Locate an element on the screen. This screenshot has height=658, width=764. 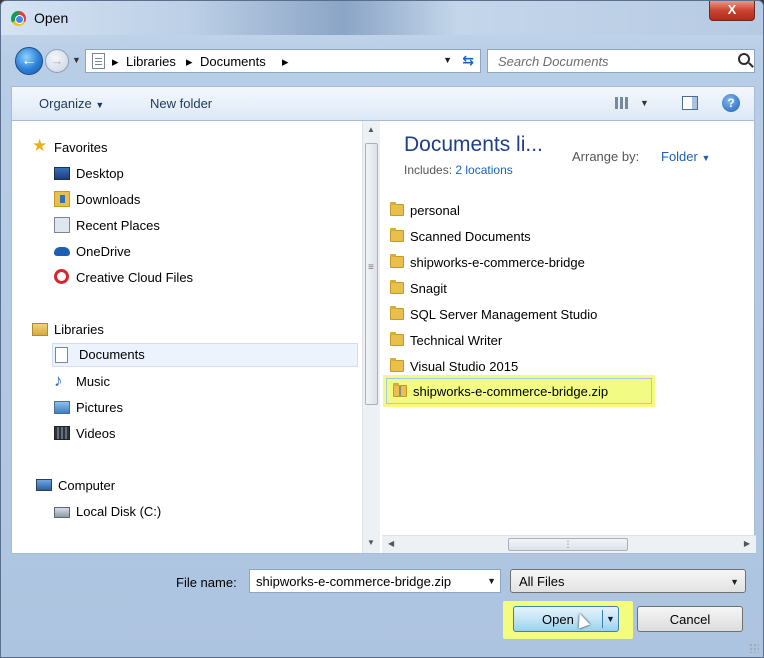
new-folder-button: New folder is located at coordinates (181, 103).